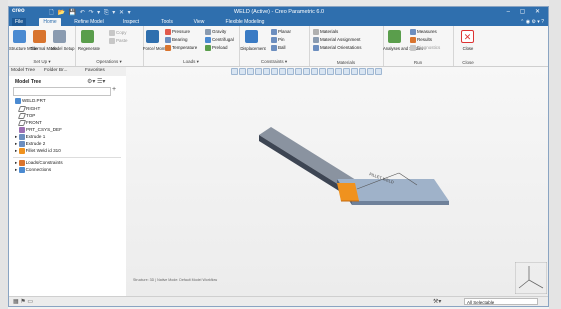  Describe the element at coordinates (33, 170) in the screenshot. I see `tree-item-connections: ▸ Connections` at that location.